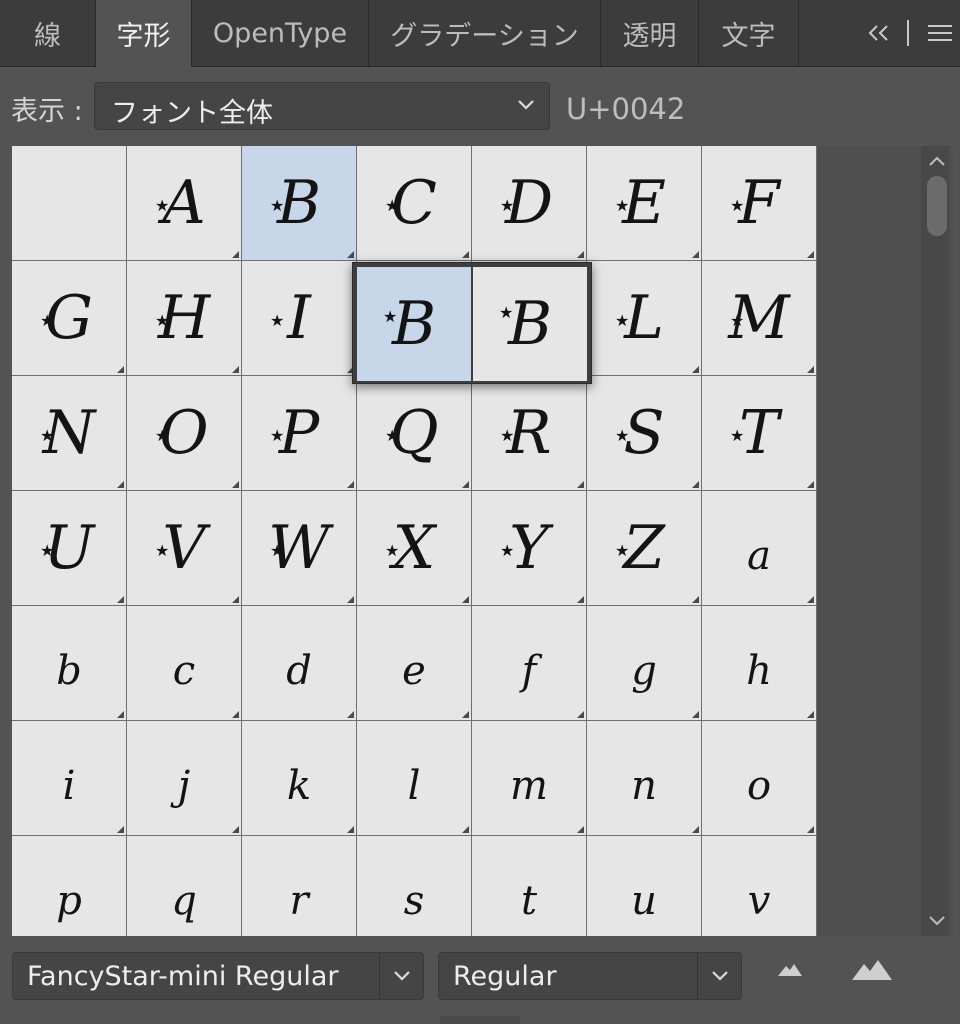 This screenshot has height=1024, width=960. I want to click on scroll-track, so click(935, 541).